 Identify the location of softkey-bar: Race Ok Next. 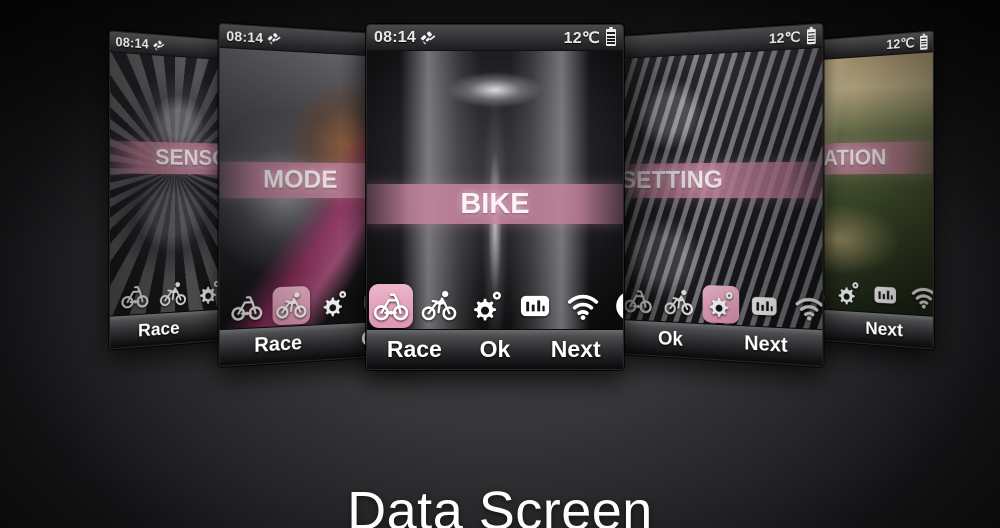
(495, 349).